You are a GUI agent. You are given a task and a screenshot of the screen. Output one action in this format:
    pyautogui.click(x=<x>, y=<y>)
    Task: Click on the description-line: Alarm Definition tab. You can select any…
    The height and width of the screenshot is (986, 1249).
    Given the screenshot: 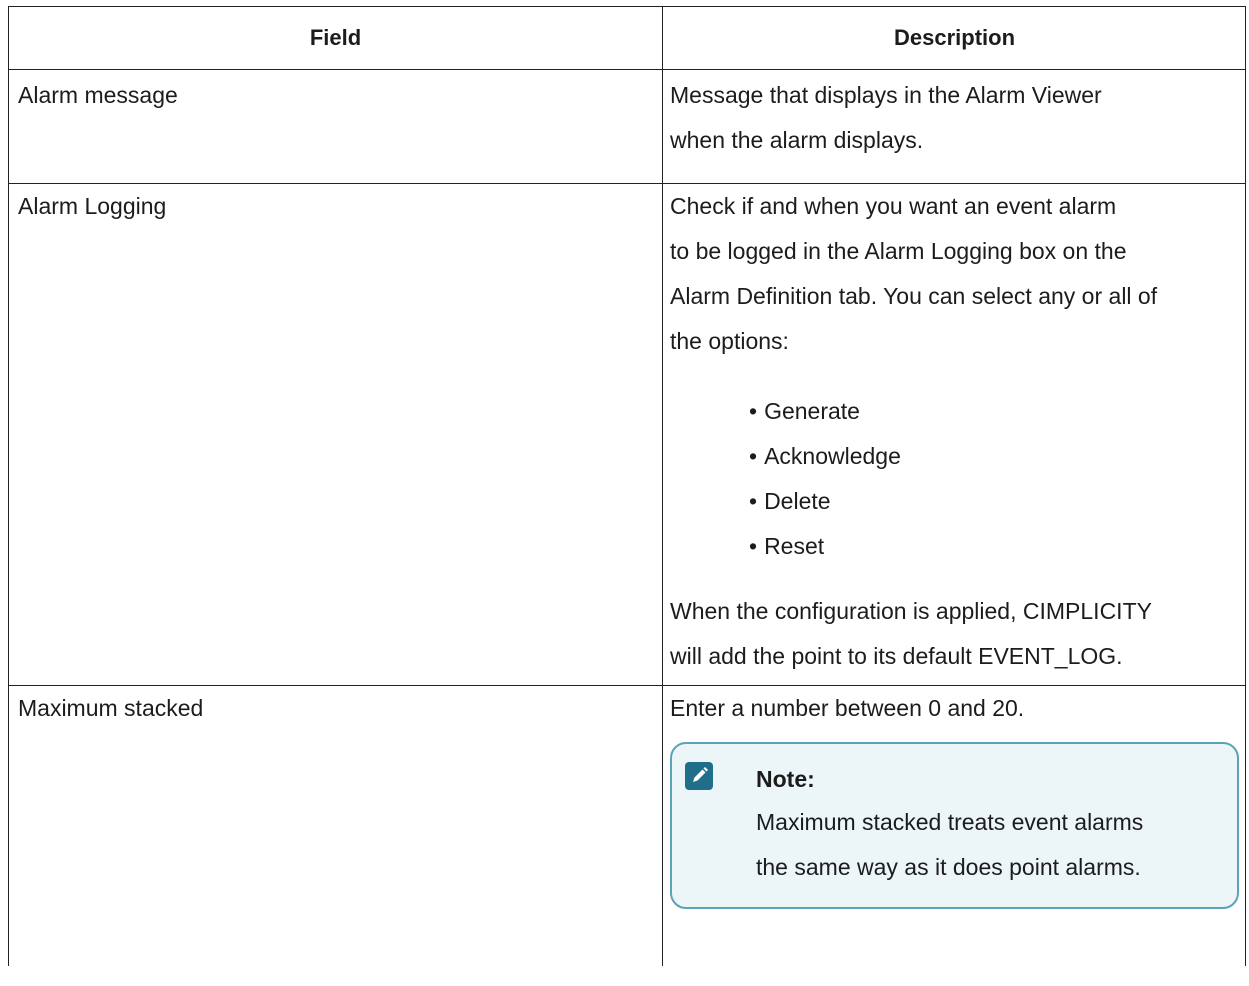 What is the action you would take?
    pyautogui.click(x=914, y=296)
    